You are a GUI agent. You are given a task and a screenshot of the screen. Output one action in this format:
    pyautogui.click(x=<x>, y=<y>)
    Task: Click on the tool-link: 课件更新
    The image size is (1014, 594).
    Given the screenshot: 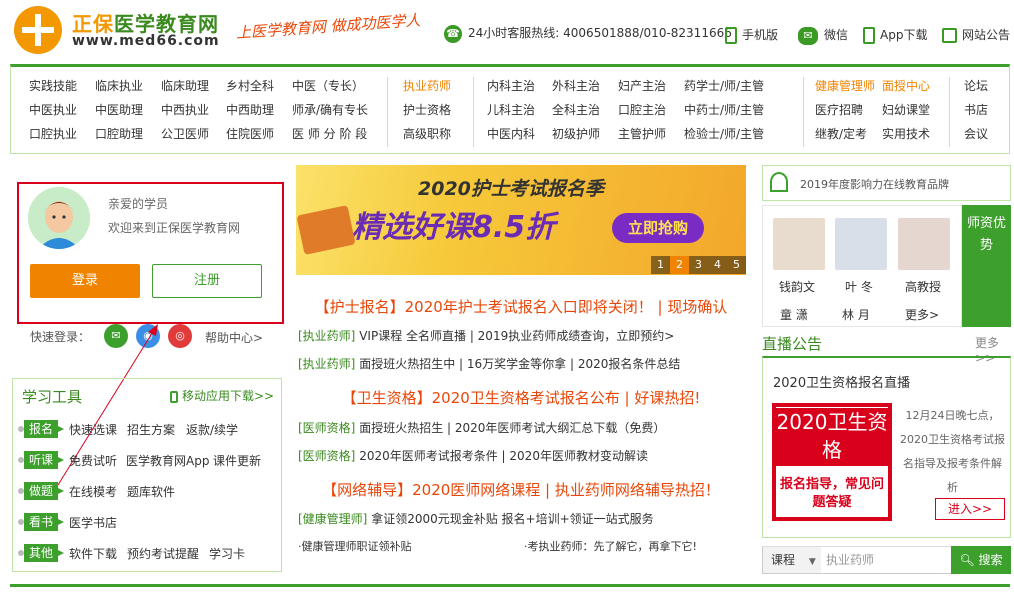 What is the action you would take?
    pyautogui.click(x=237, y=460)
    